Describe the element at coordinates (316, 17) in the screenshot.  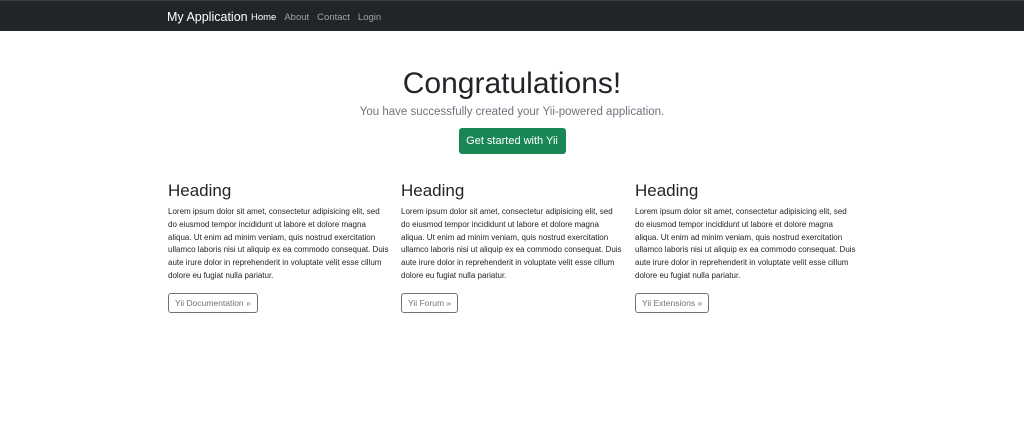
I see `main-nav: Home About Contact Login` at that location.